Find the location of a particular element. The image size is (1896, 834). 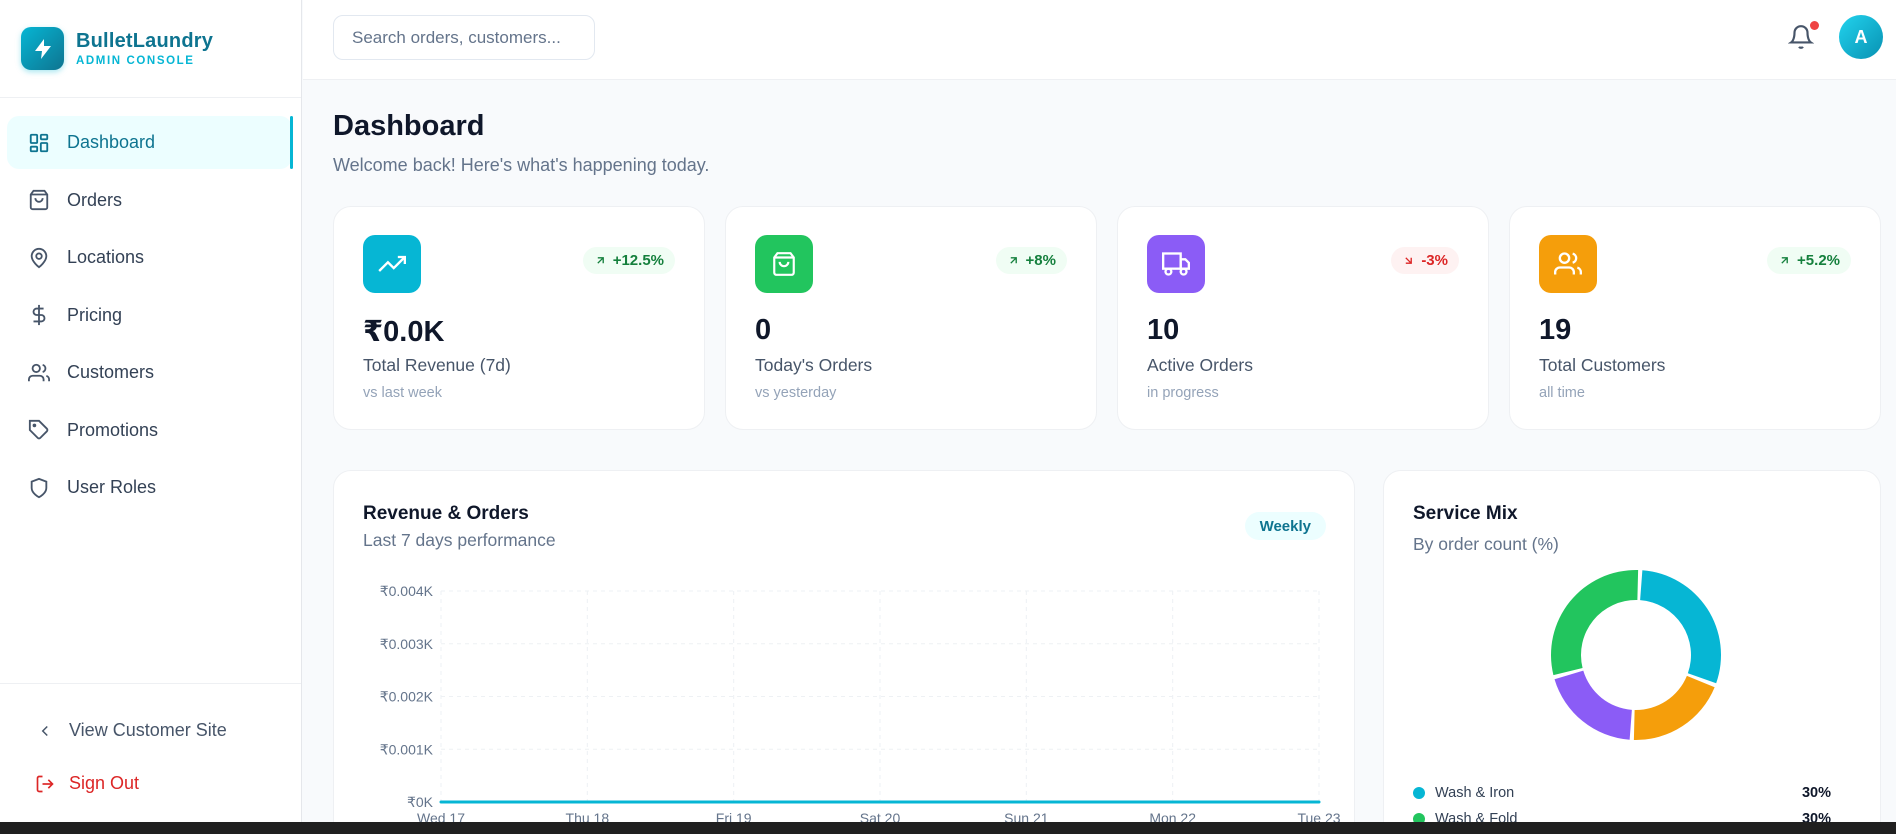

stat-value: 10 is located at coordinates (1163, 330).